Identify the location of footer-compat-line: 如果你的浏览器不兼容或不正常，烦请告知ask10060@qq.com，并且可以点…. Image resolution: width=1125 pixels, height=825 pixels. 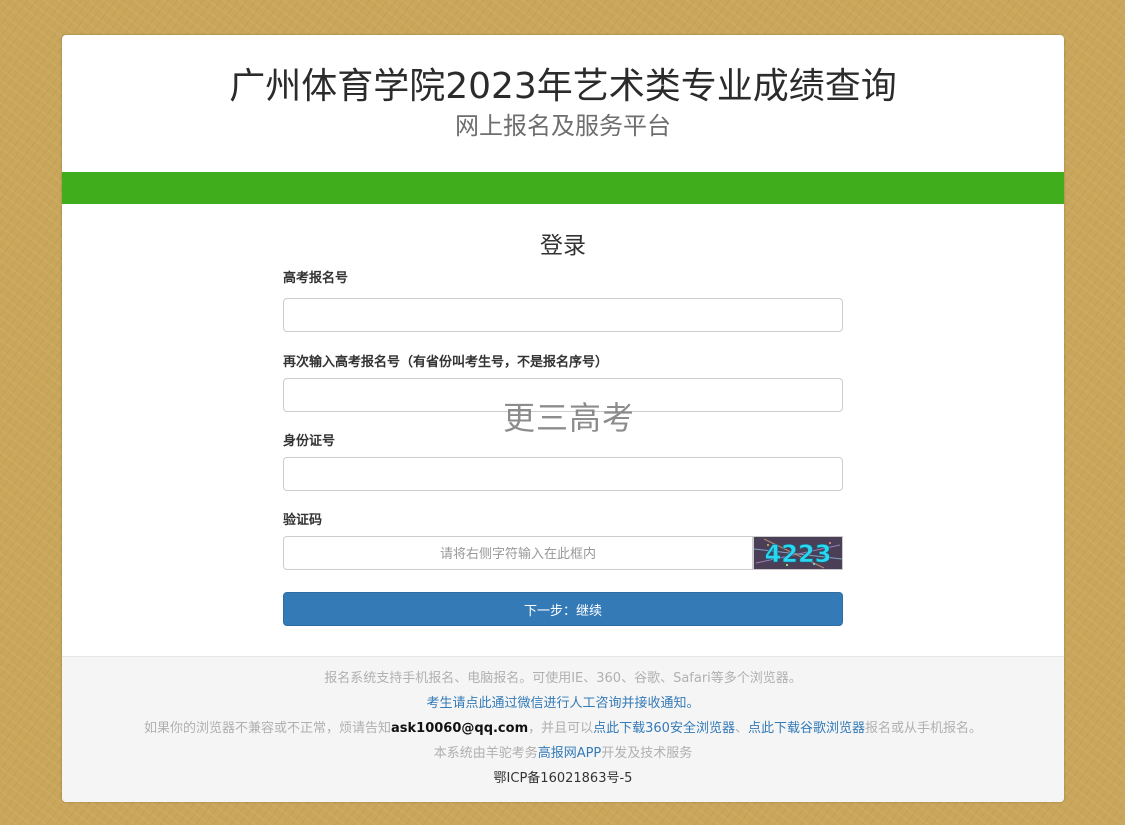
(563, 728).